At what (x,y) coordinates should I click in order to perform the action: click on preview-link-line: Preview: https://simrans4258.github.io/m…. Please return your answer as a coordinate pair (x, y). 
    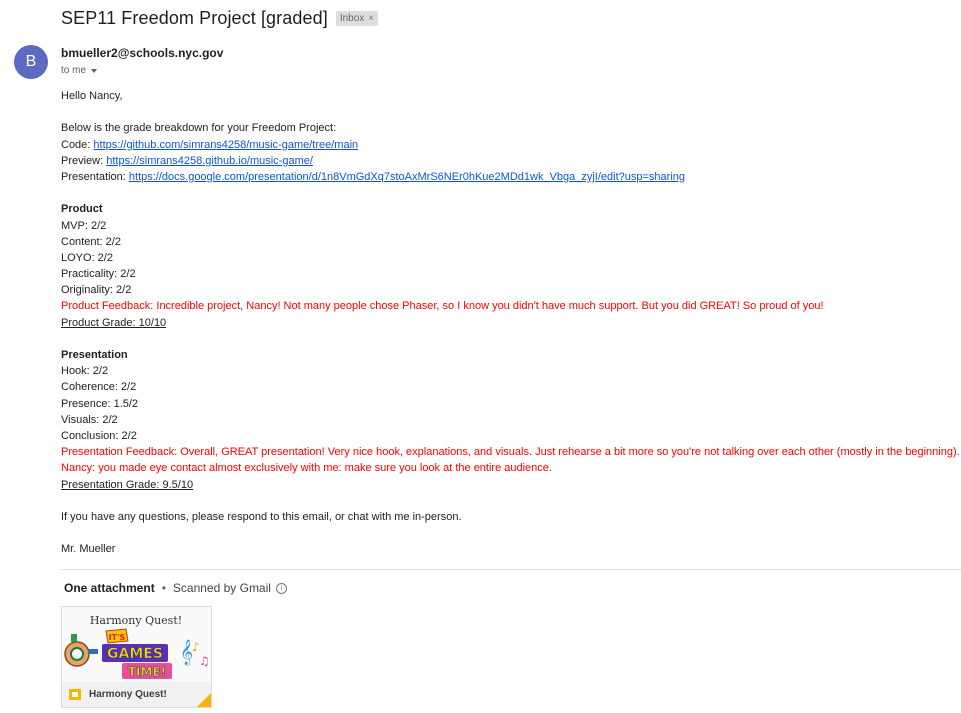
    Looking at the image, I should click on (508, 161).